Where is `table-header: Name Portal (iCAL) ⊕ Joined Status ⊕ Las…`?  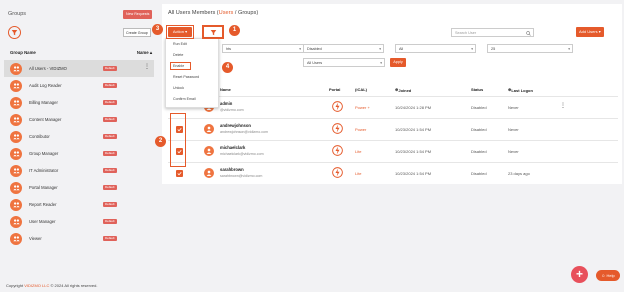
table-header: Name Portal (iCAL) ⊕ Joined Status ⊕ Las… is located at coordinates (393, 90).